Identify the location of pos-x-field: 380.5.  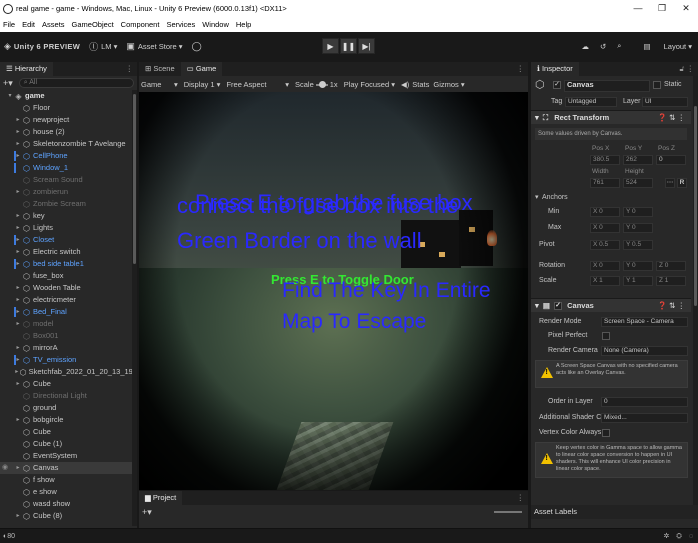
(605, 160).